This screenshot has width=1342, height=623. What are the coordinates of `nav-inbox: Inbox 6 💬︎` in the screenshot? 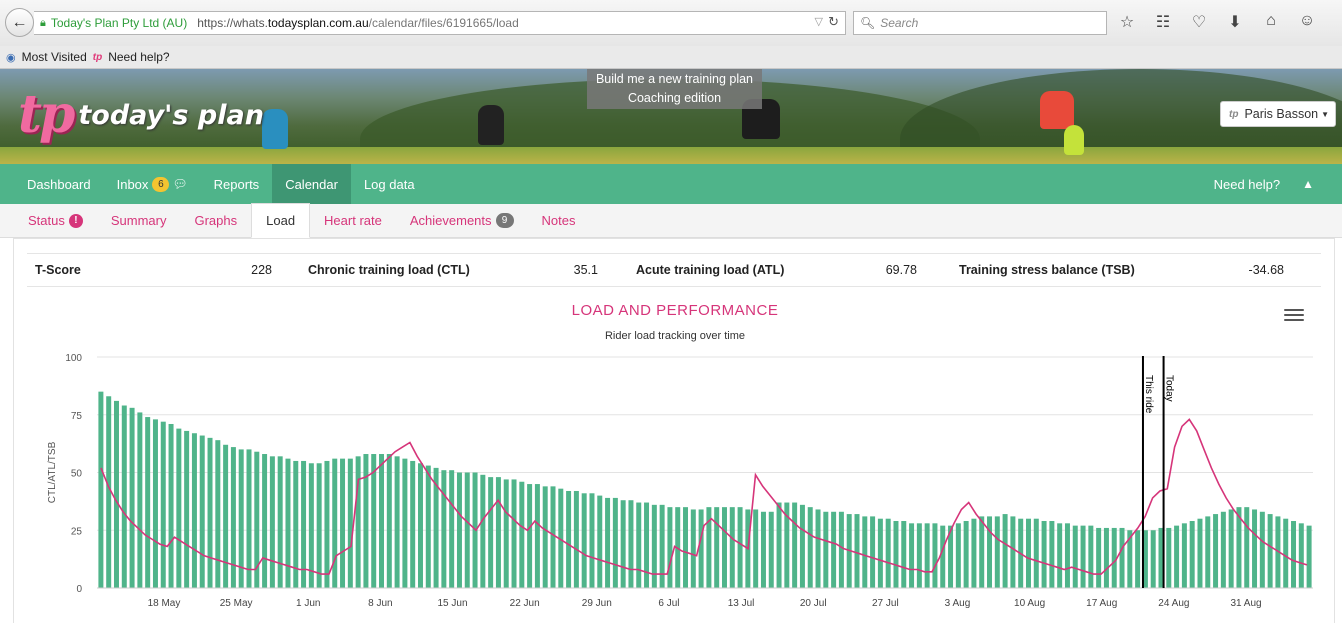 It's located at (152, 184).